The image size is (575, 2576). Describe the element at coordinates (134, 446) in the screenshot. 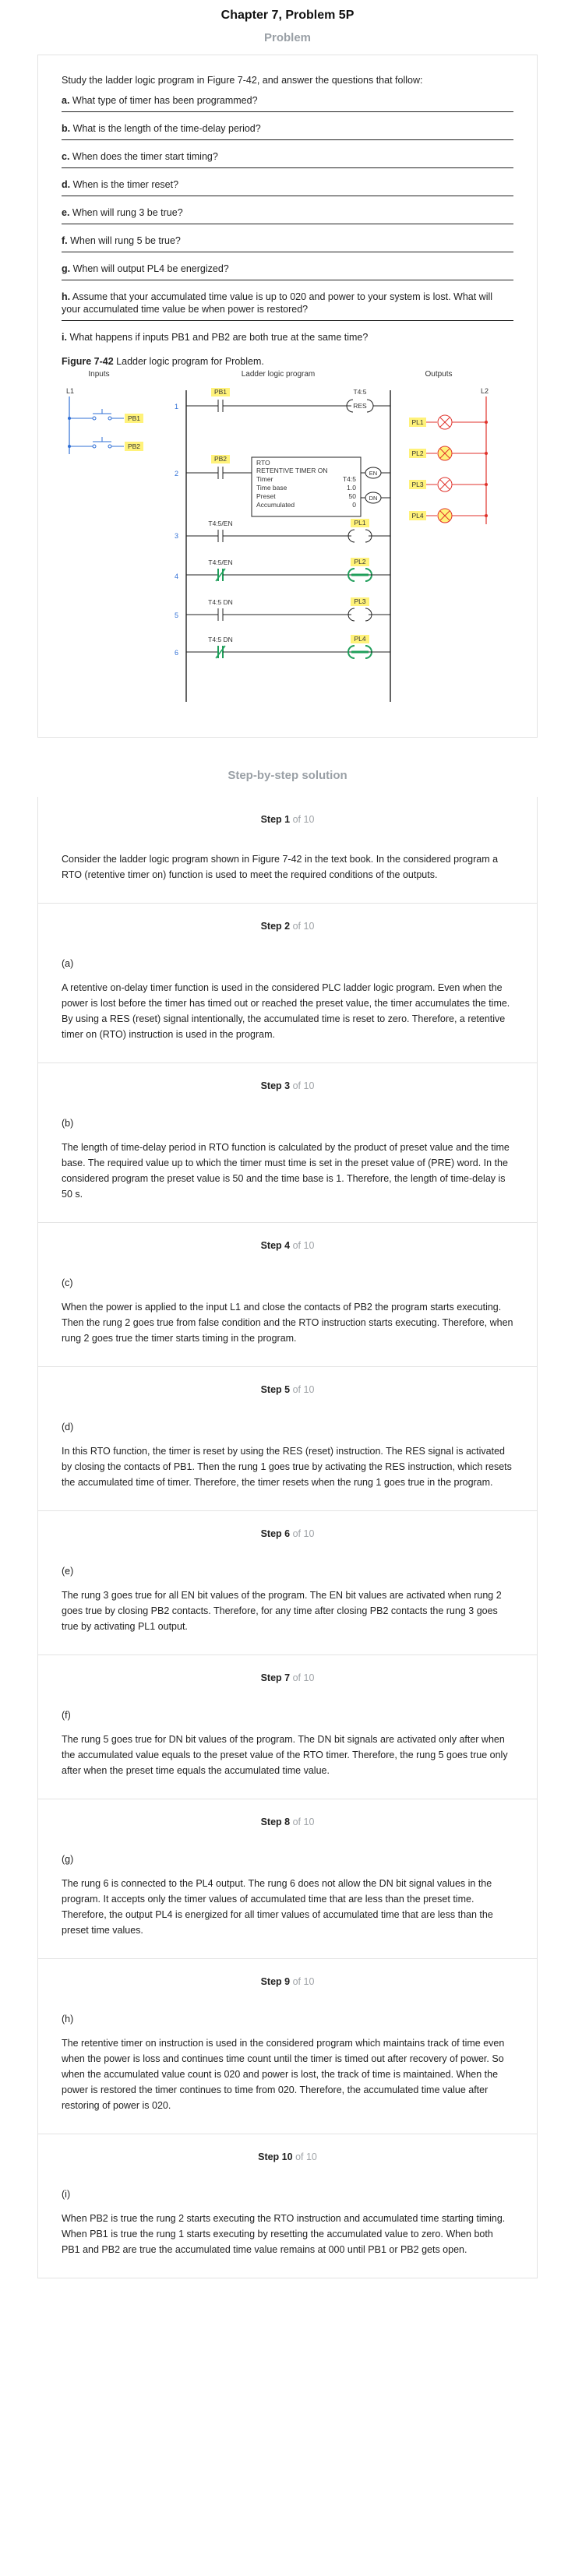

I see `pb2-label: PB2` at that location.